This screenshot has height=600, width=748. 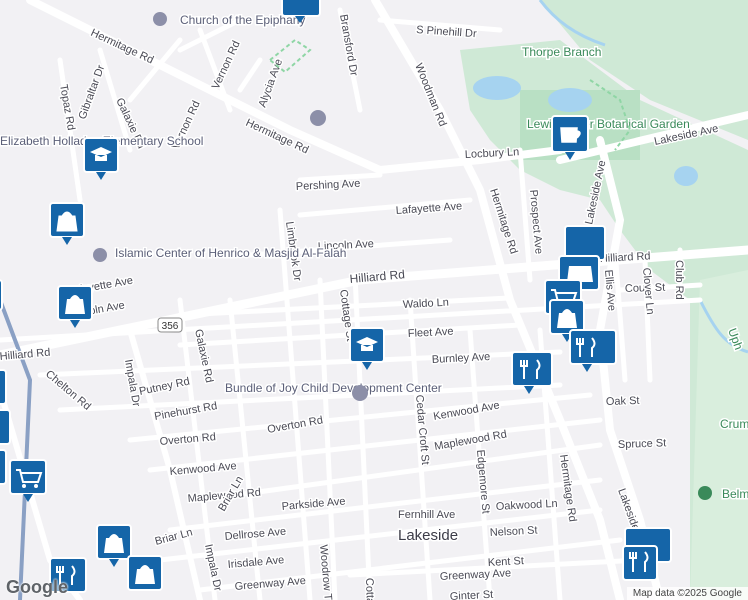 I want to click on road-label: Cottage St, so click(x=370, y=589).